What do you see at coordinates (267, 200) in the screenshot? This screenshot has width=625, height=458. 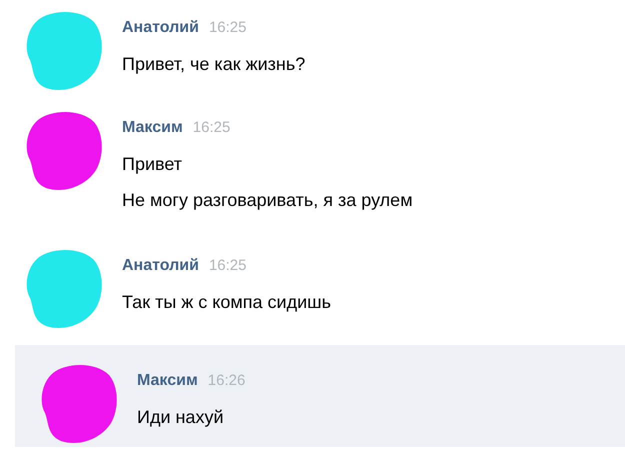 I see `message-text: Не могу разговаривать, я за рулем` at bounding box center [267, 200].